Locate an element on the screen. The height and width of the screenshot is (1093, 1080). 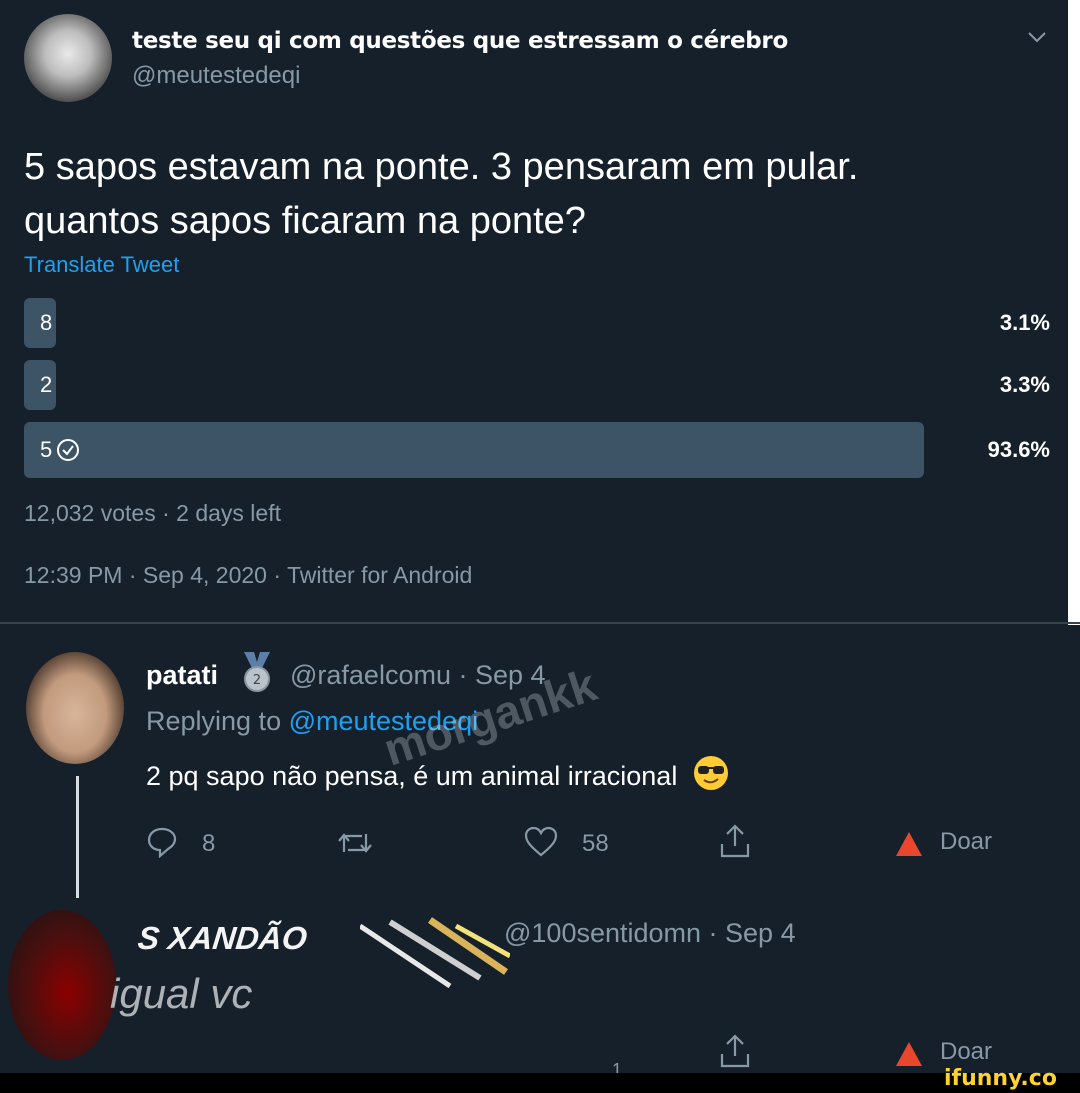
divider is located at coordinates (540, 623).